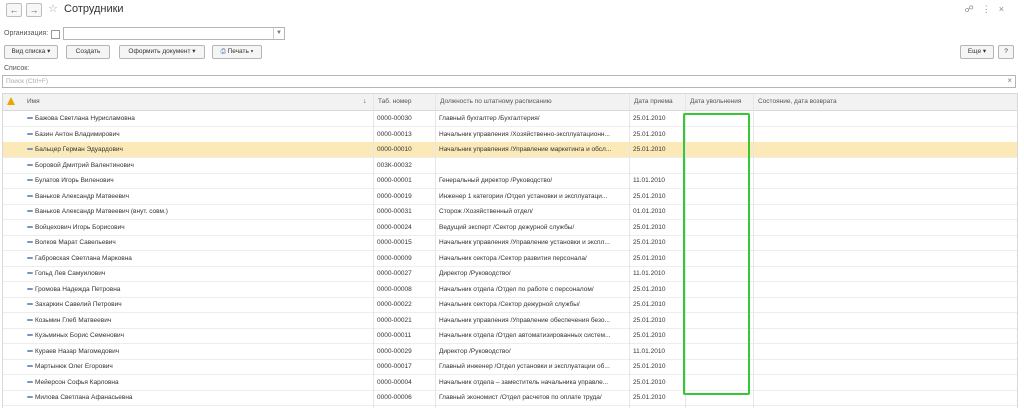 The image size is (1024, 408). Describe the element at coordinates (88, 52) in the screenshot. I see `create-button: Создать` at that location.